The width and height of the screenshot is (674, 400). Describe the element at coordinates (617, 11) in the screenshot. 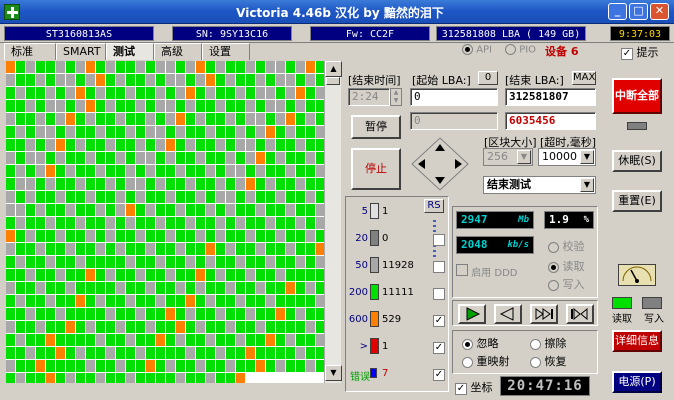

I see `minimize-button: _` at that location.